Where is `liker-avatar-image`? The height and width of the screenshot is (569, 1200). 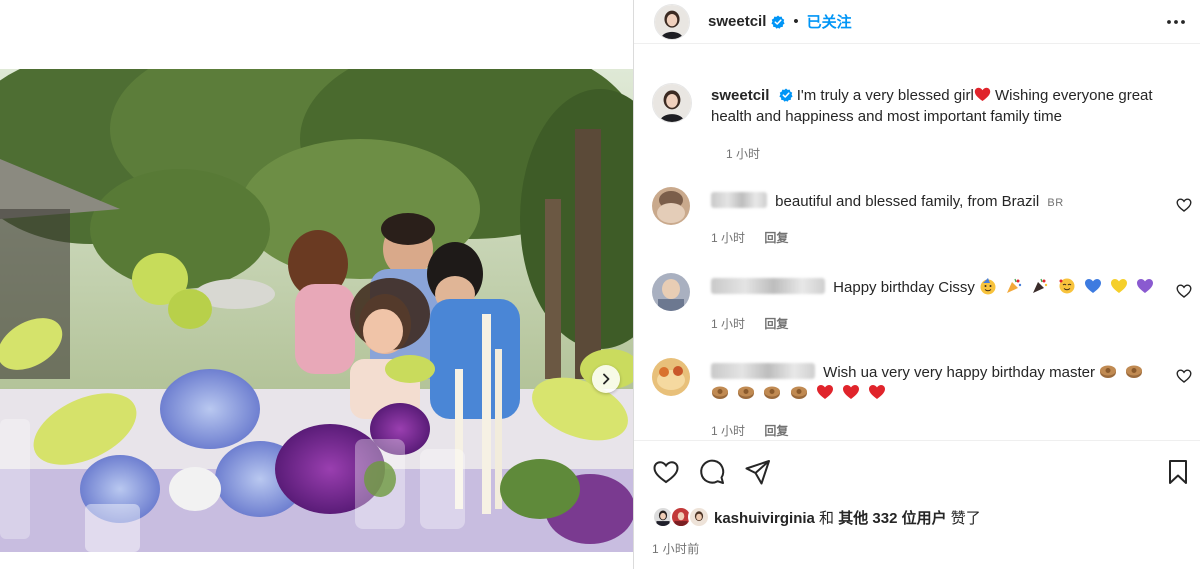
liker-avatar-image is located at coordinates (699, 517).